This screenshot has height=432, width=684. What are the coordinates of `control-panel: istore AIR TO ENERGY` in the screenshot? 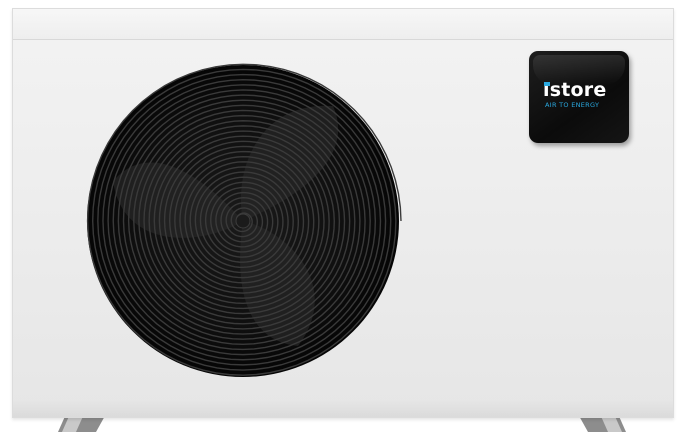 It's located at (579, 97).